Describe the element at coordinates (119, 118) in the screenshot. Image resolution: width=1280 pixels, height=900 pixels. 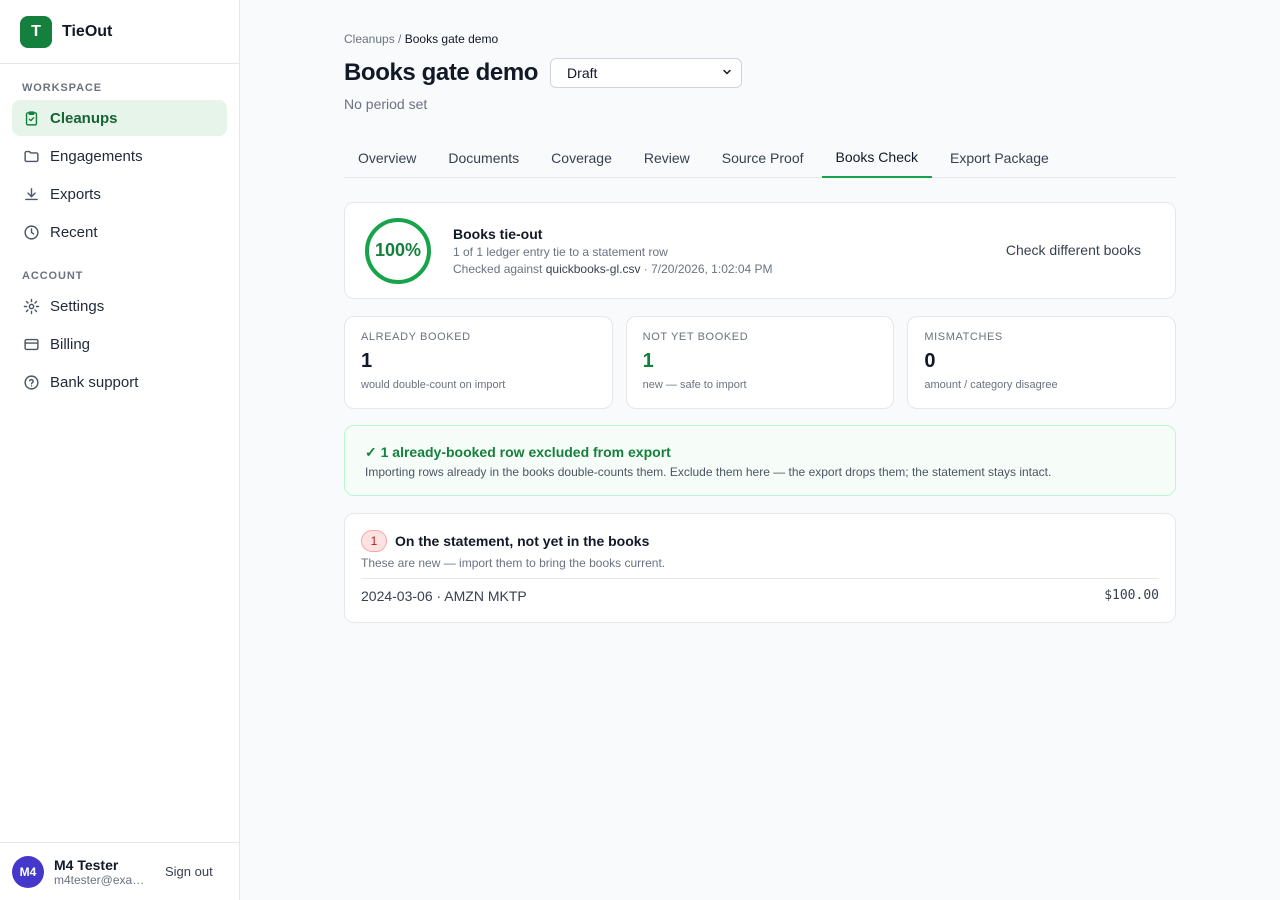
I see `sidebar-item-cleanups: Cleanups` at that location.